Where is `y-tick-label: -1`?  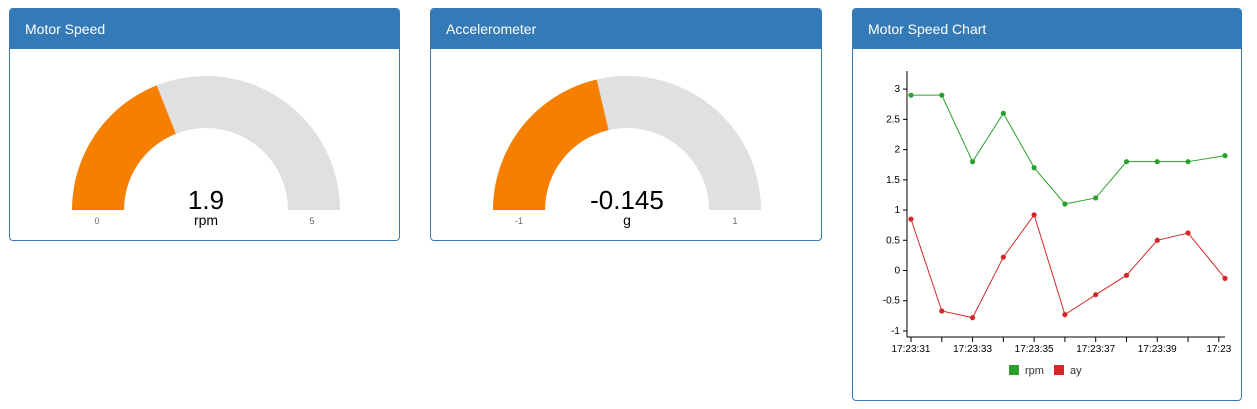 y-tick-label: -1 is located at coordinates (895, 331).